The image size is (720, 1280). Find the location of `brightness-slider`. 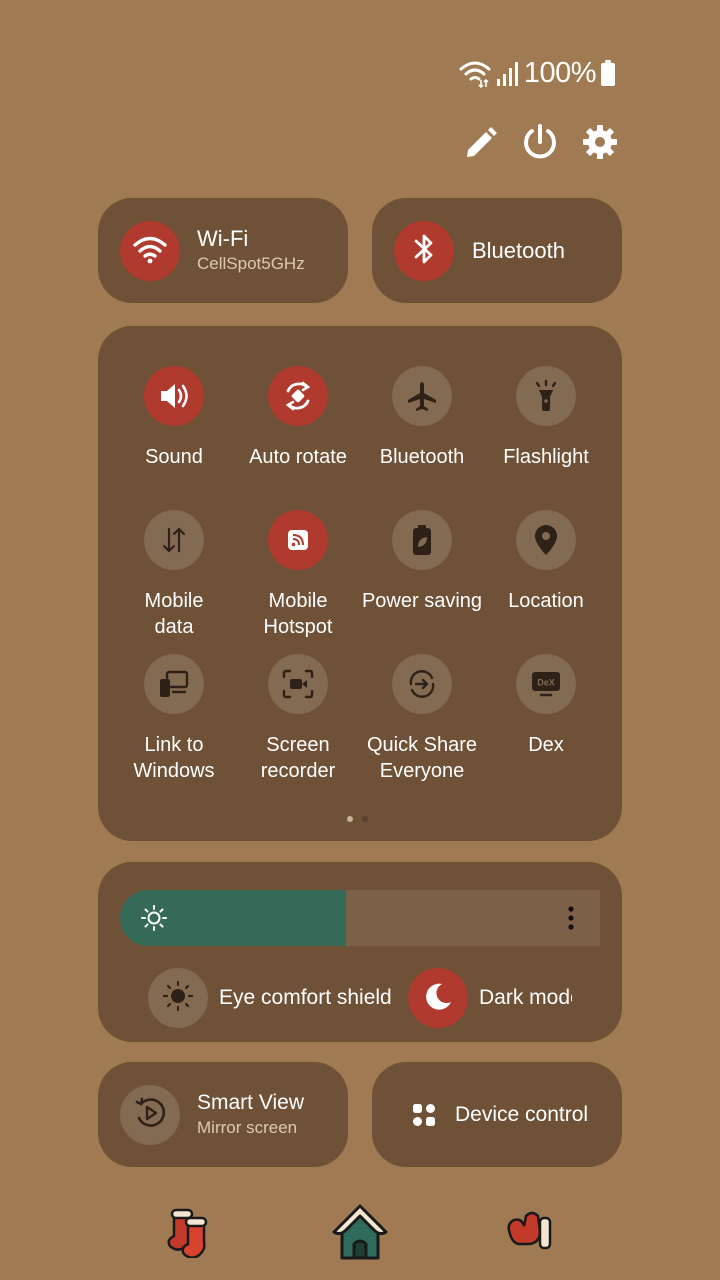

brightness-slider is located at coordinates (360, 918).